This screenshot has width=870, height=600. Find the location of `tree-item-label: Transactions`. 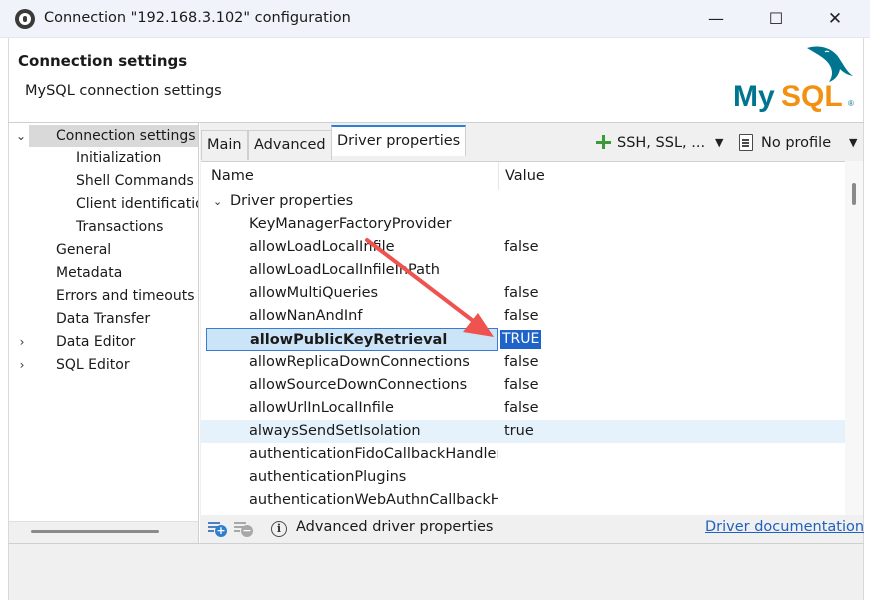

tree-item-label: Transactions is located at coordinates (120, 227).